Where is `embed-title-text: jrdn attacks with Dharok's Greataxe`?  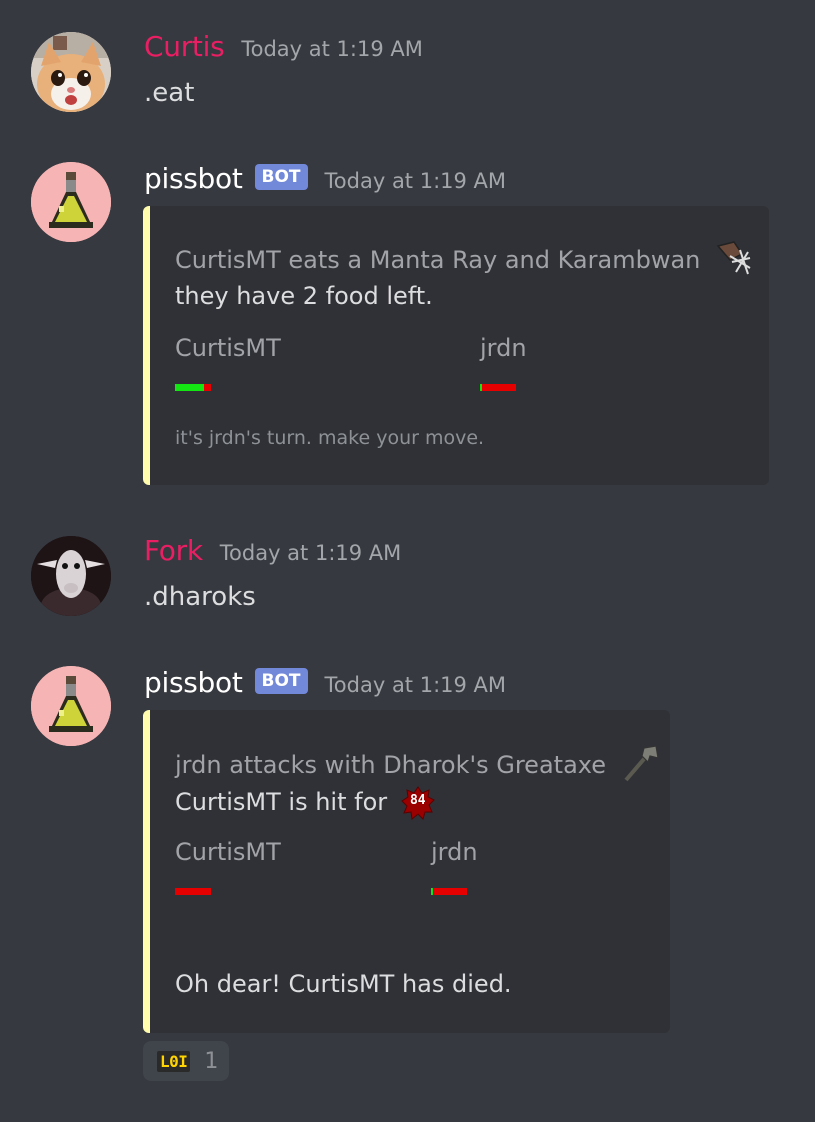
embed-title-text: jrdn attacks with Dharok's Greataxe is located at coordinates (391, 765).